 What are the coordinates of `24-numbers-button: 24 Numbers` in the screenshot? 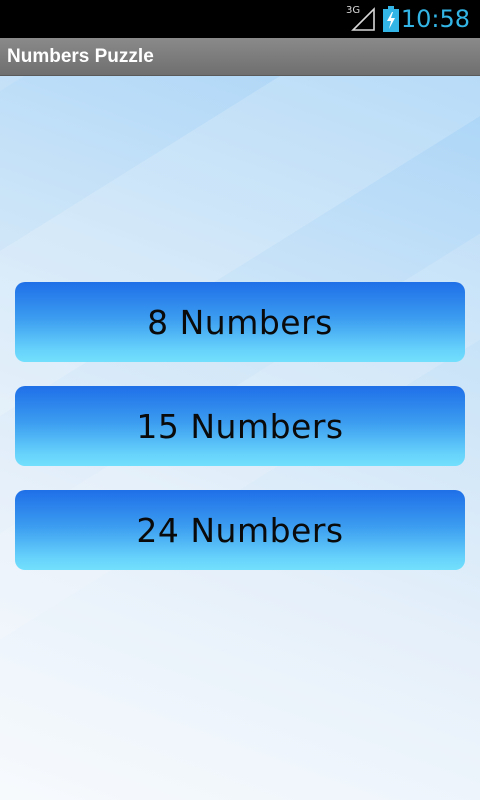 It's located at (240, 530).